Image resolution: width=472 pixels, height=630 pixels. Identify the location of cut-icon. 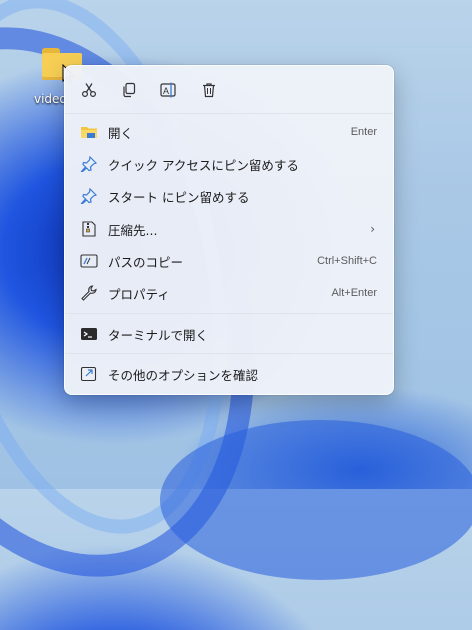
(89, 90).